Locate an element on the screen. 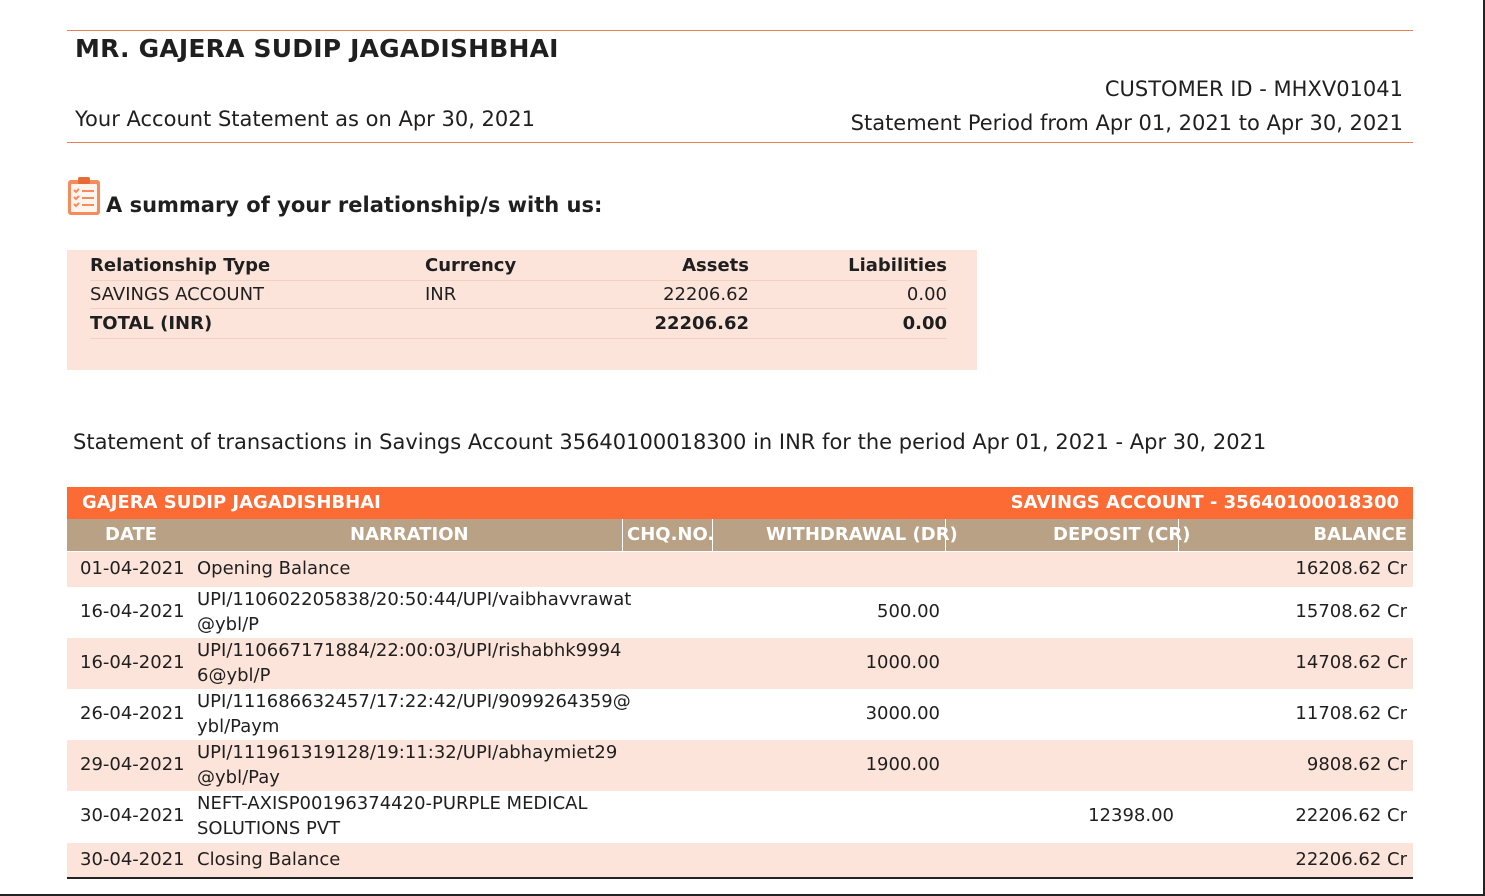 The height and width of the screenshot is (896, 1485). transaction-withdrawal: 1900.00 is located at coordinates (902, 764).